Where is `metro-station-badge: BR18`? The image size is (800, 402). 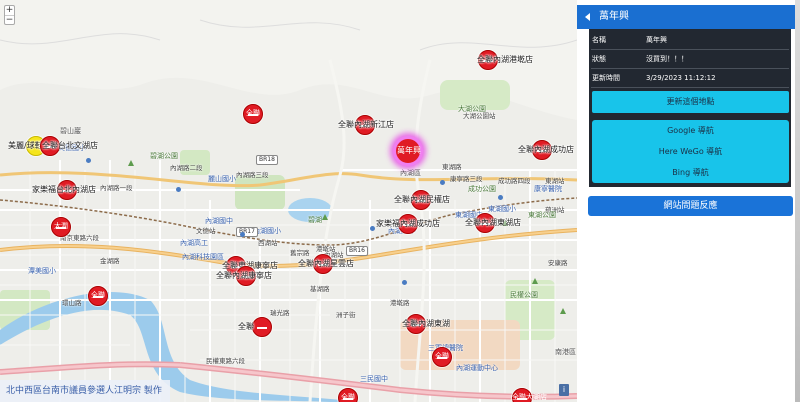 metro-station-badge: BR18 is located at coordinates (267, 160).